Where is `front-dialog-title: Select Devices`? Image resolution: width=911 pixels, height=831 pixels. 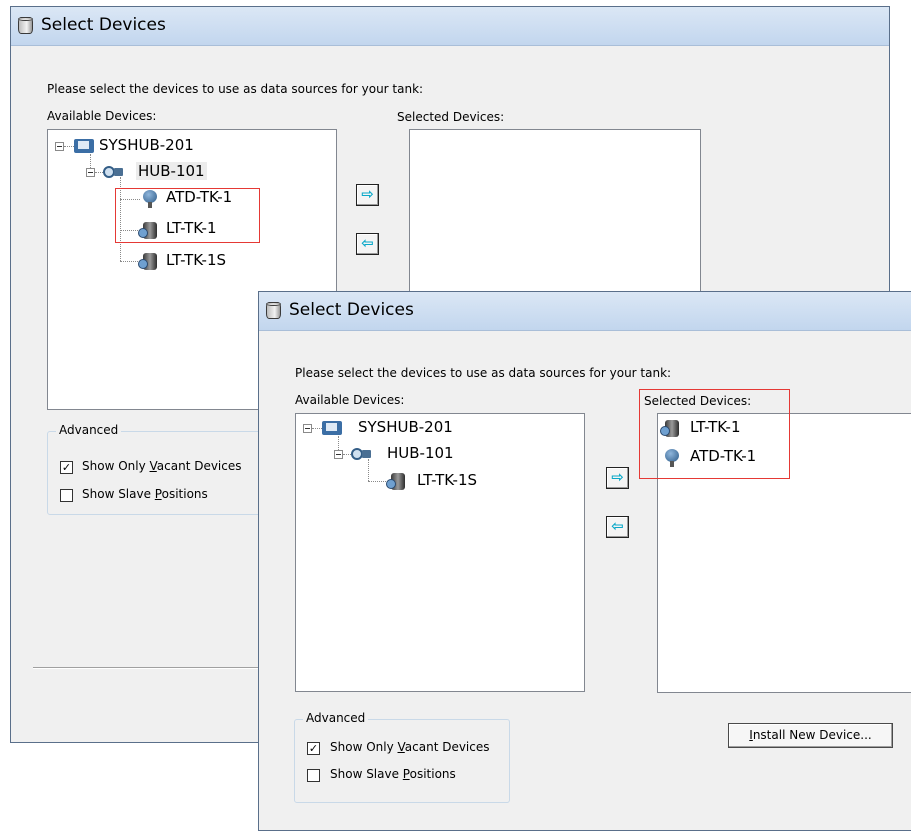
front-dialog-title: Select Devices is located at coordinates (351, 310).